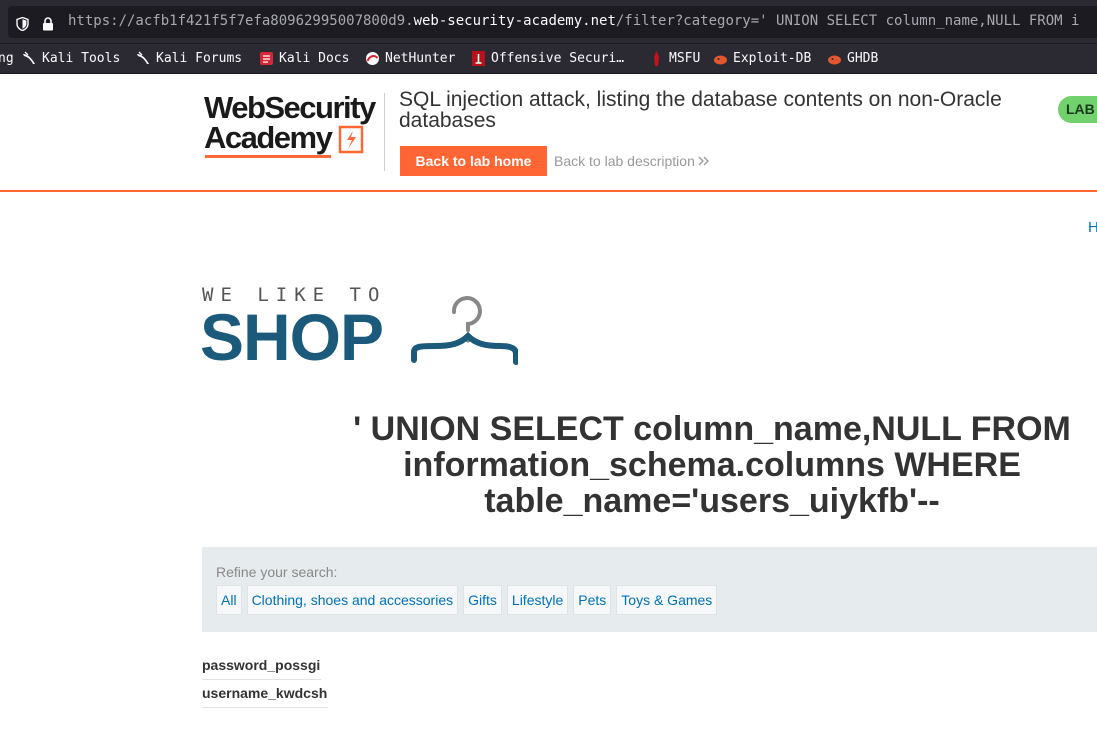  I want to click on hanger-icon, so click(464, 330).